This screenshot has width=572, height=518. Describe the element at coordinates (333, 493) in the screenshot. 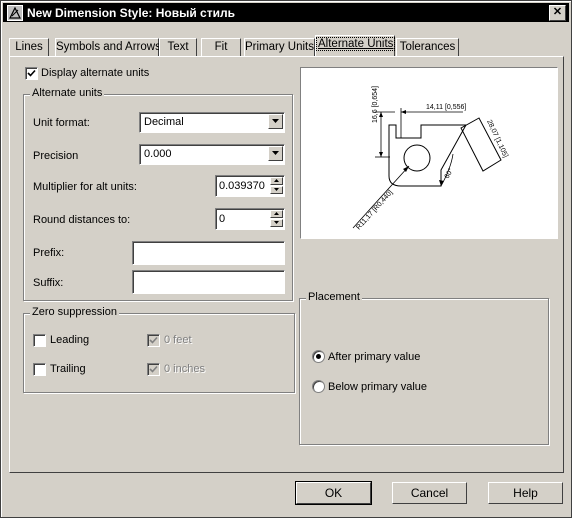

I see `ok-button: OK` at that location.